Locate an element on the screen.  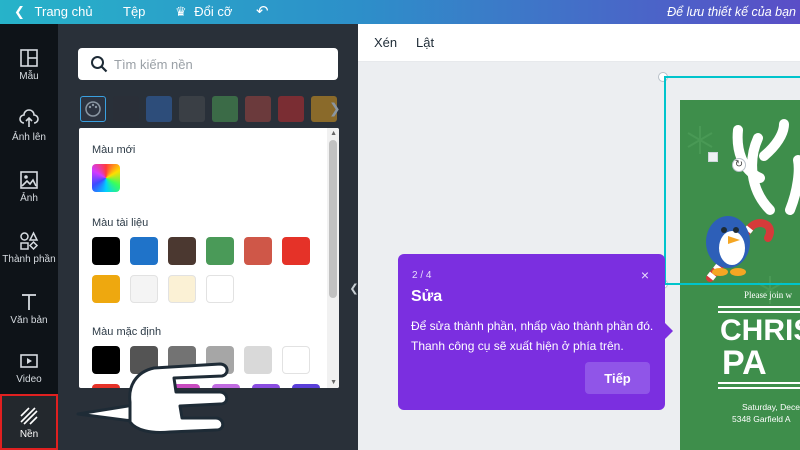
tooltip-arrow is located at coordinates (668, 331).